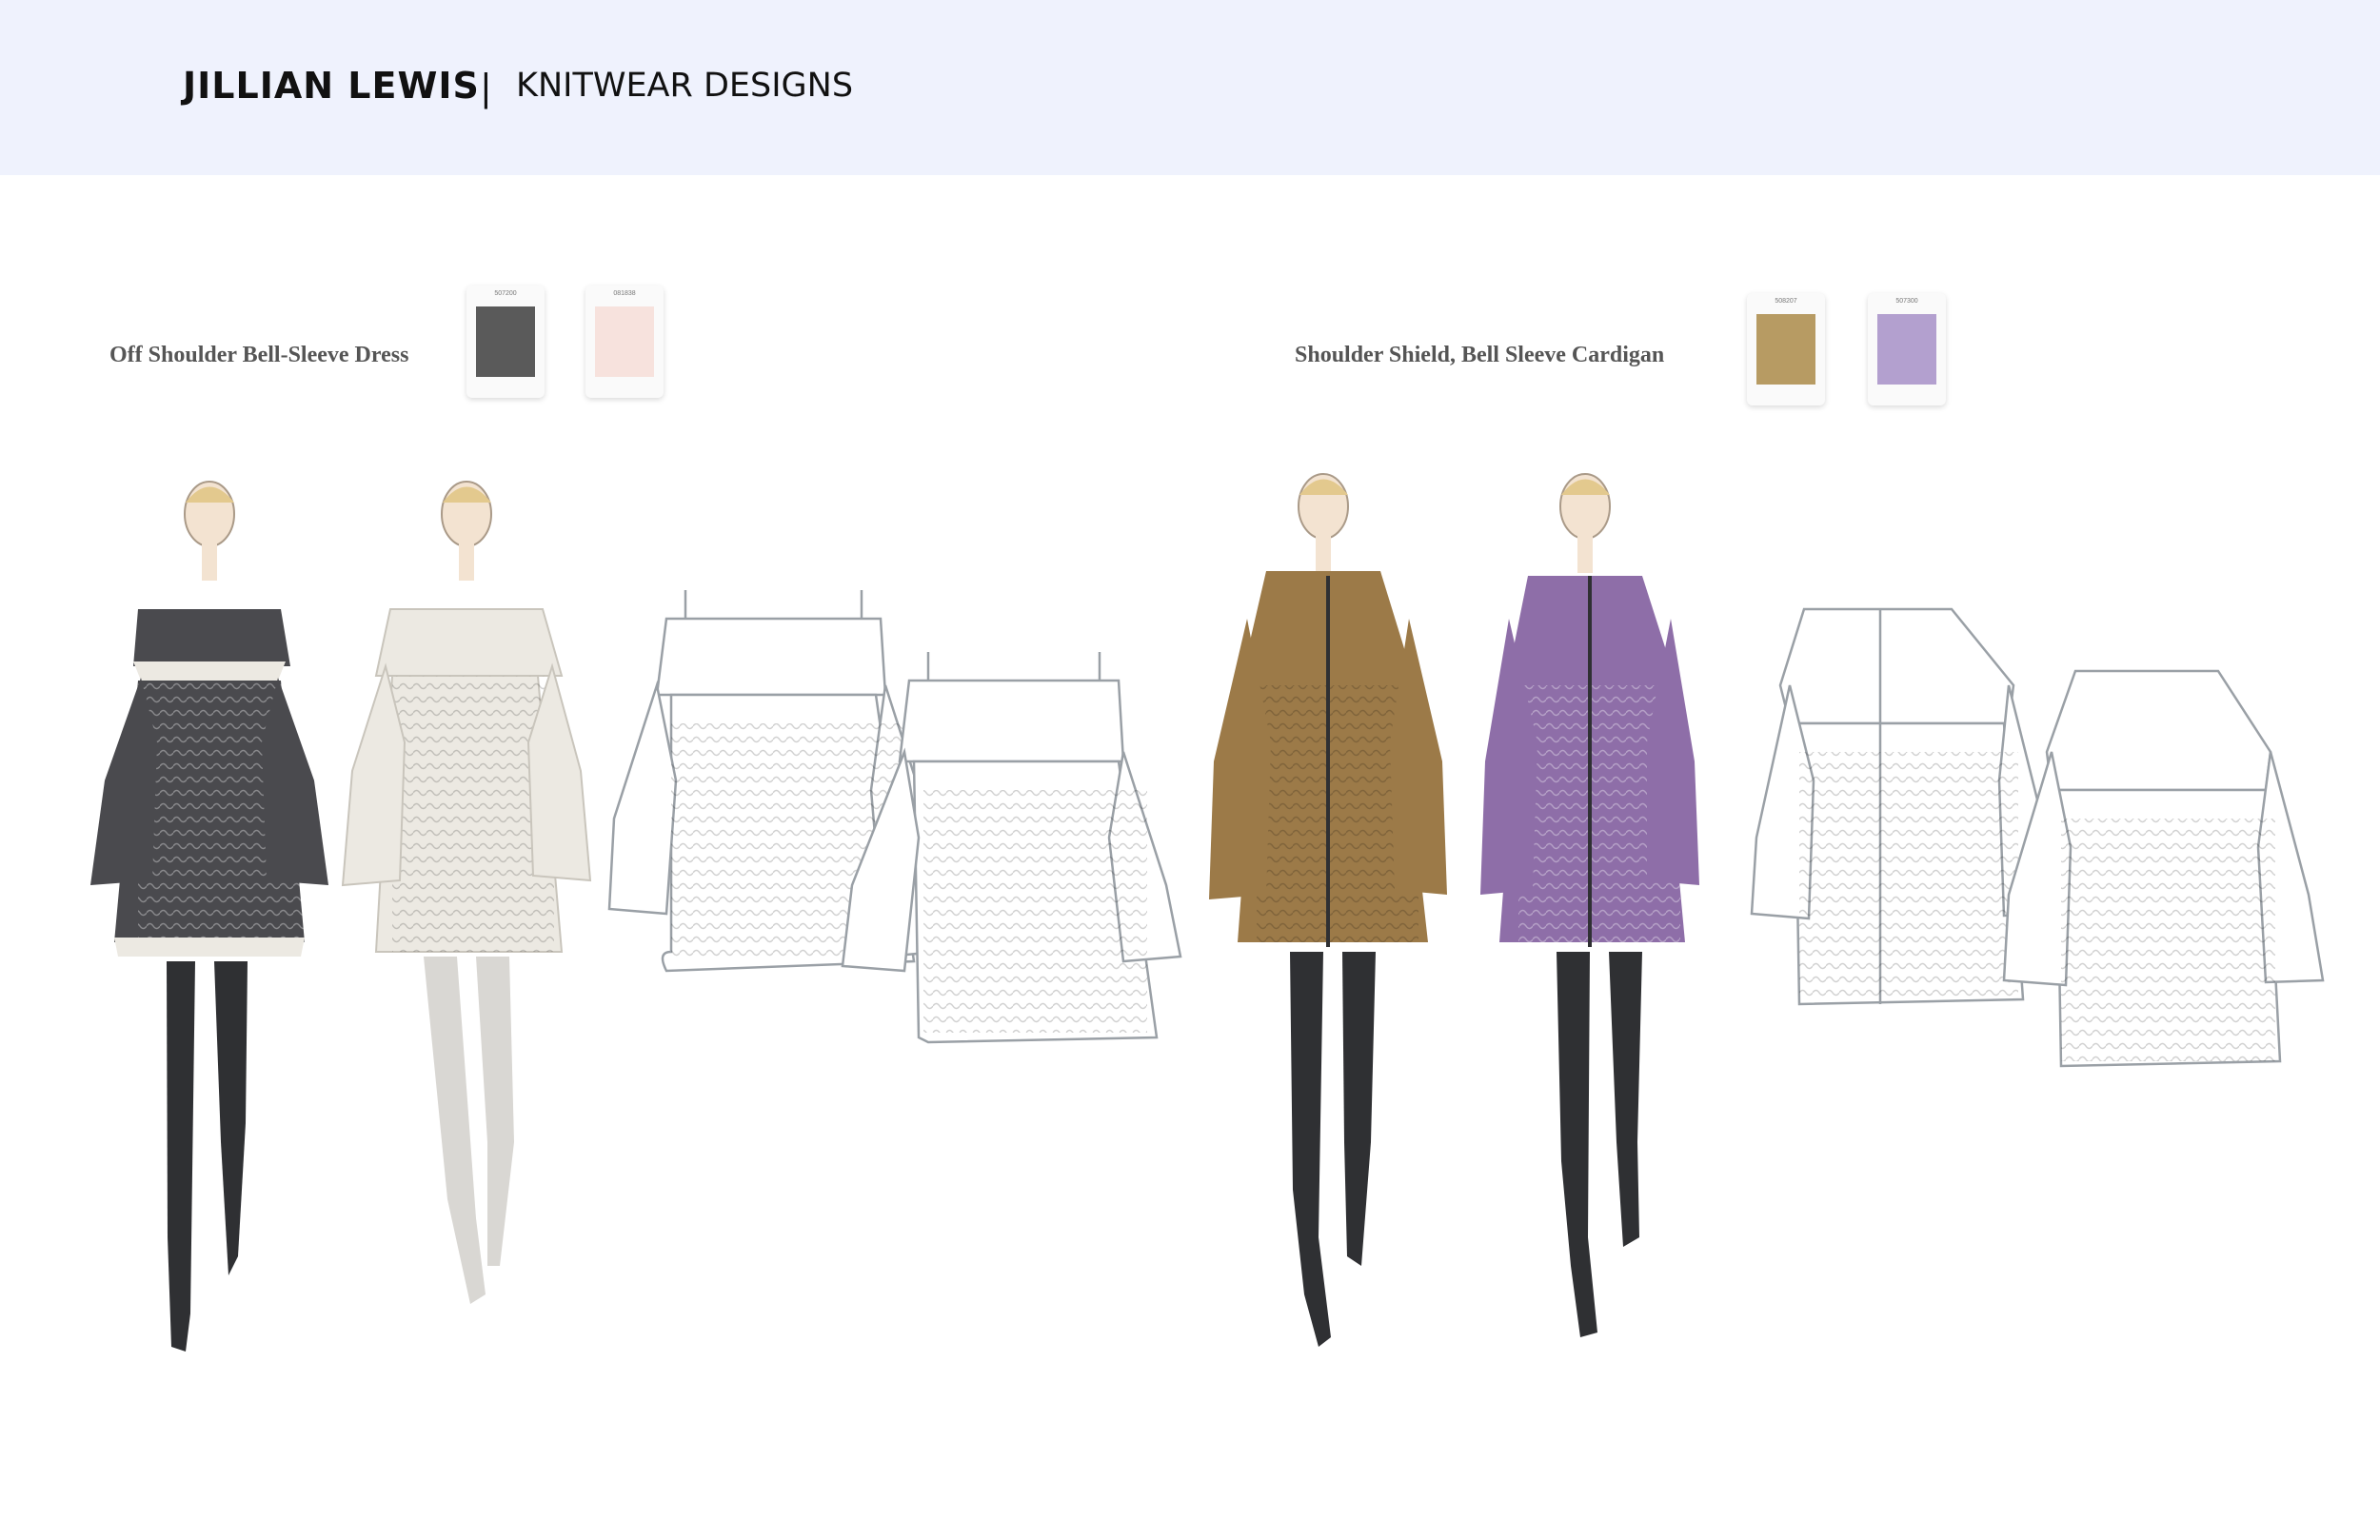 The height and width of the screenshot is (1540, 2380). I want to click on figure-charcoal-dress, so click(209, 916).